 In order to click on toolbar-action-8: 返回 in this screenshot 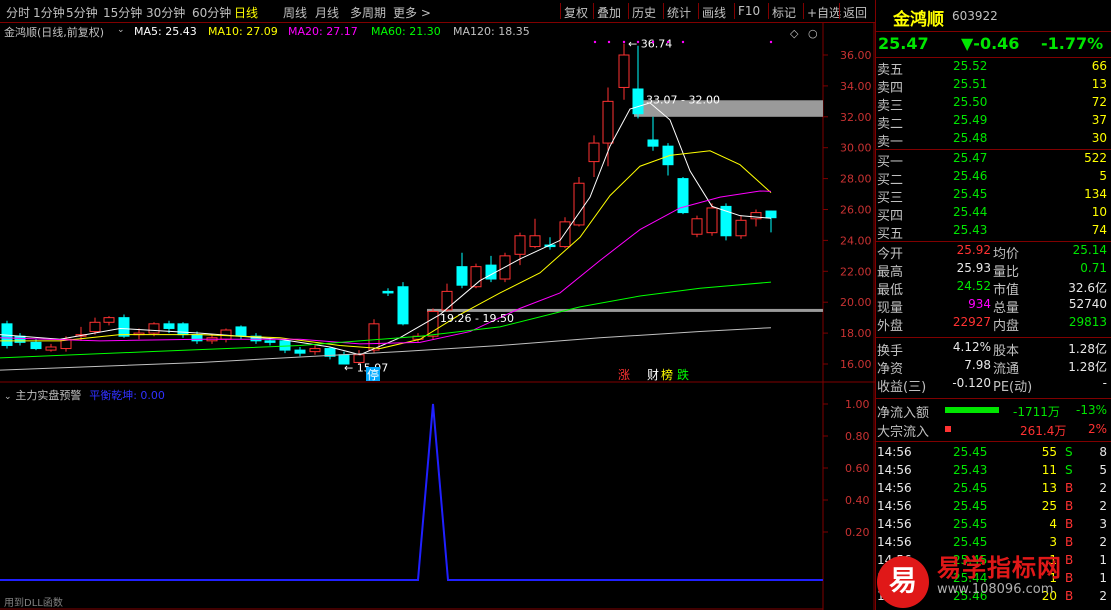, I will do `click(855, 12)`.